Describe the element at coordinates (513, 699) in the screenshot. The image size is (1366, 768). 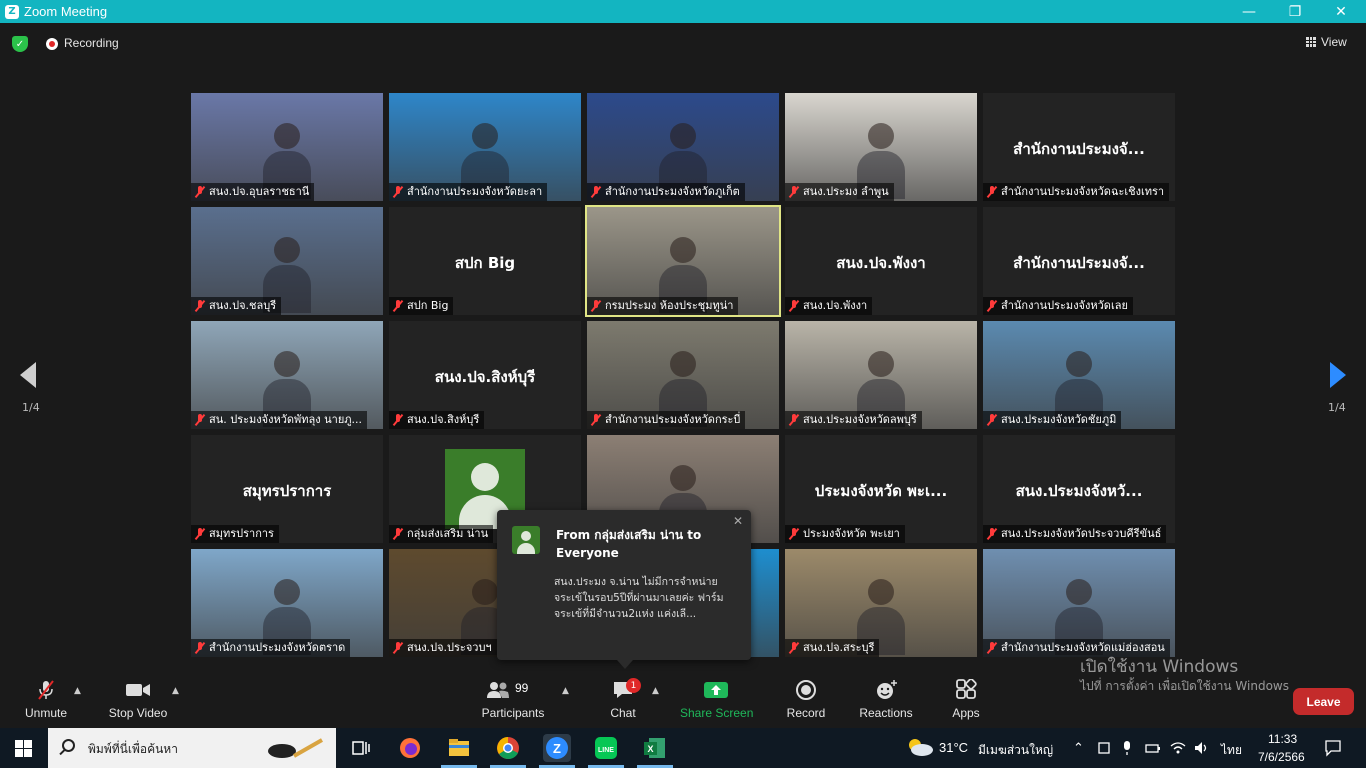
I see `participants-button: 99 Participants` at that location.